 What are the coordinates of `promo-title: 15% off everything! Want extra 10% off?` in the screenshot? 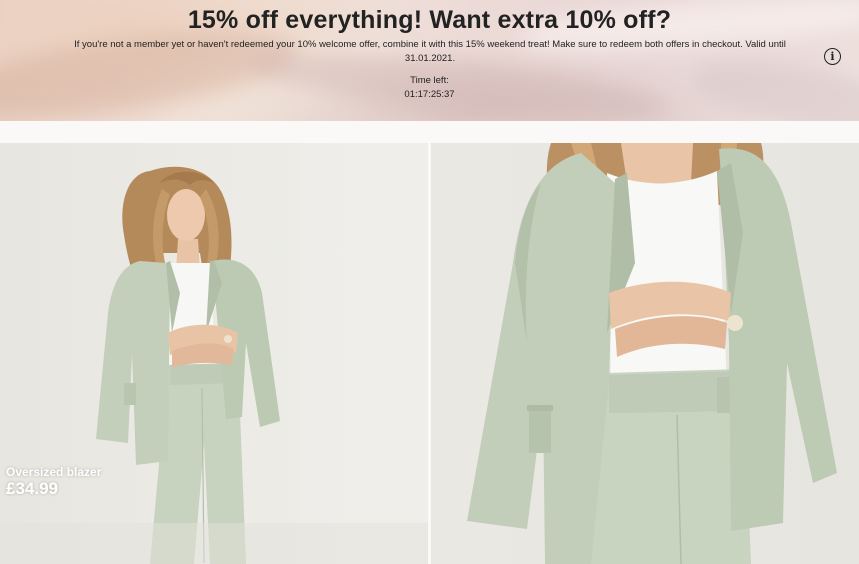 It's located at (429, 20).